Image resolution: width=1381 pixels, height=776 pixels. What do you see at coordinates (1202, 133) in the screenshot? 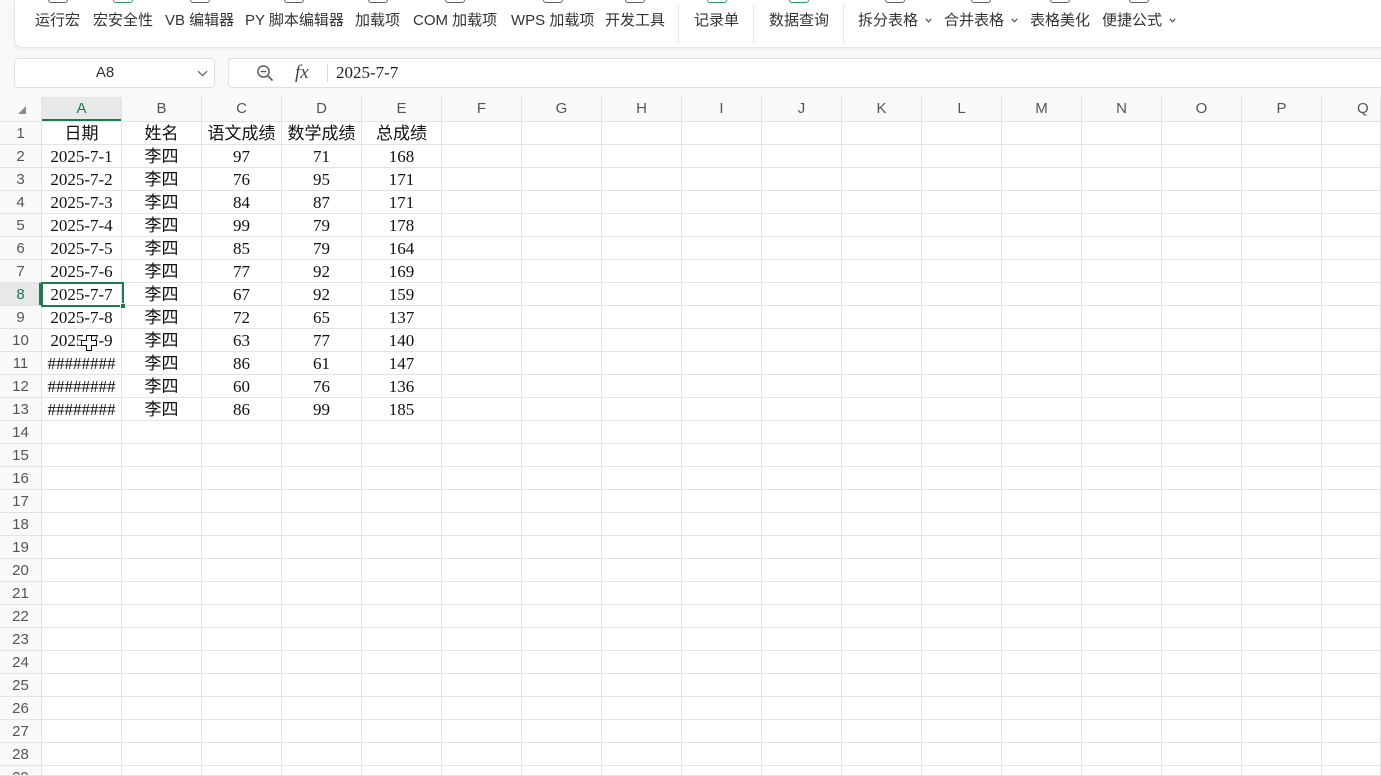
I see `cell-O1` at bounding box center [1202, 133].